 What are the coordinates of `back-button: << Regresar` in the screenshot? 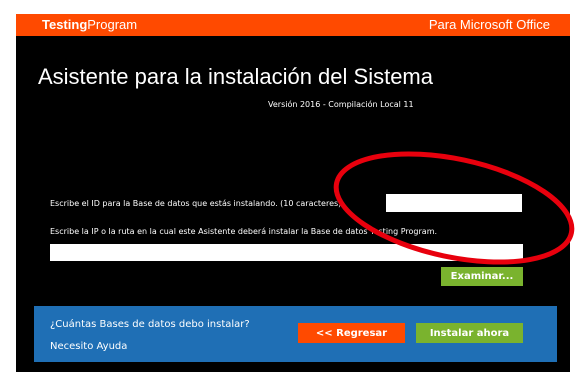 It's located at (351, 333).